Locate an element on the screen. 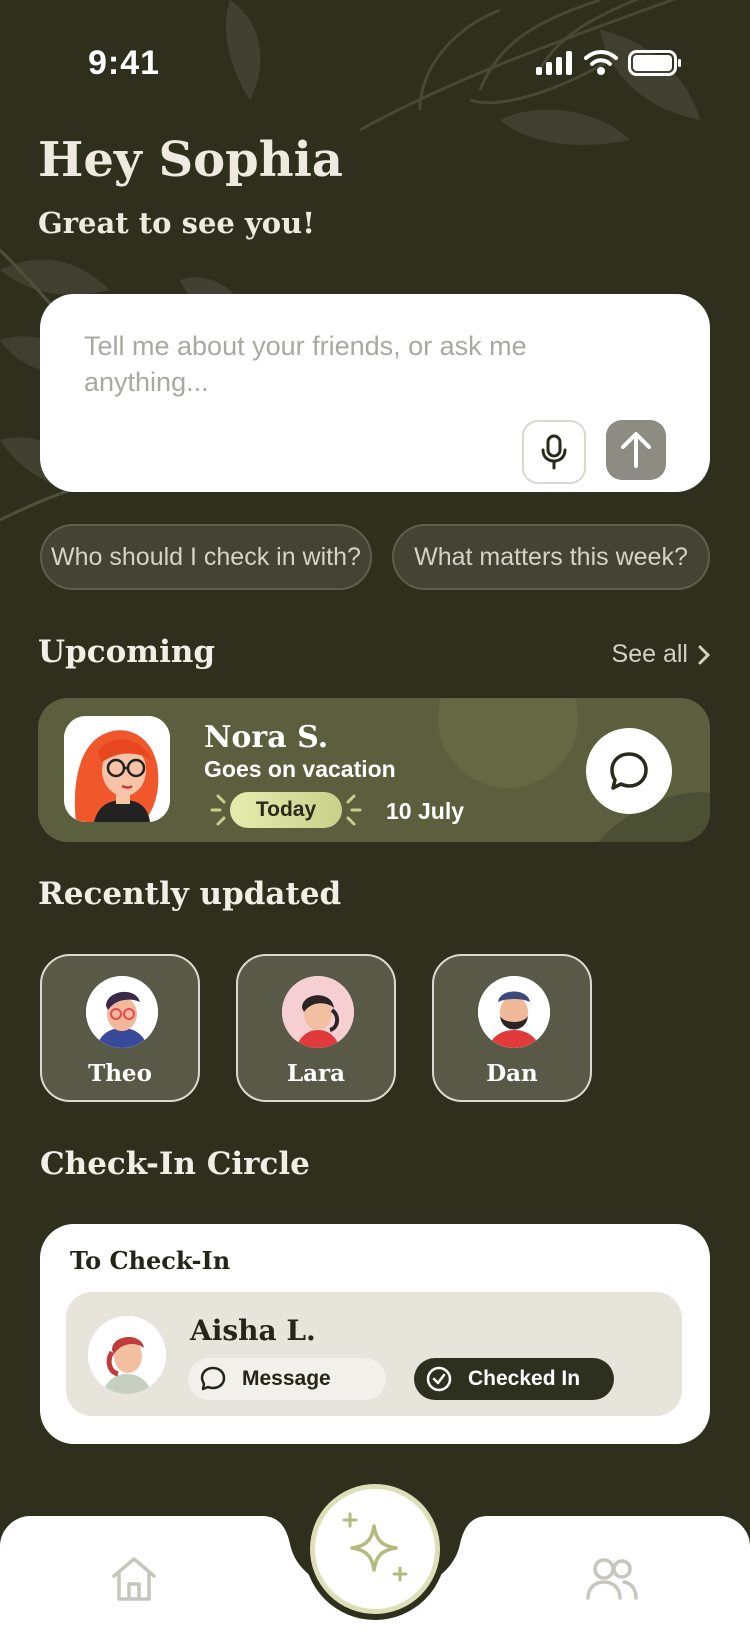  recent-title: Recently updated is located at coordinates (190, 894).